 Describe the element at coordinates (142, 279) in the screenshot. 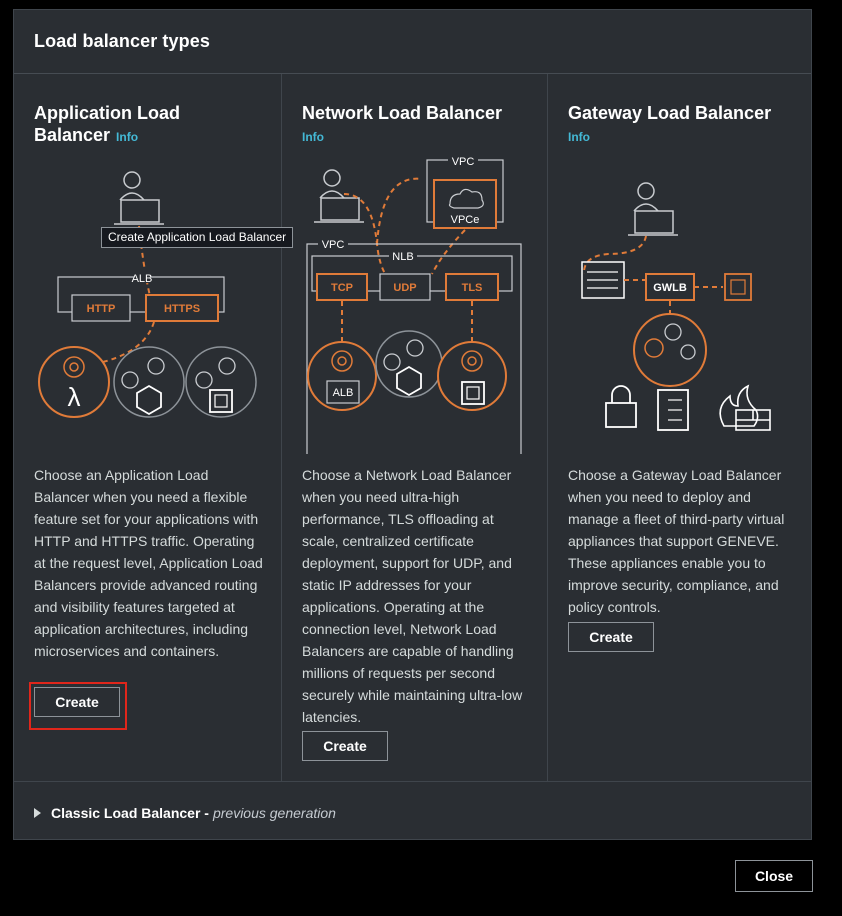

I see `alb-group-label: ALB` at that location.